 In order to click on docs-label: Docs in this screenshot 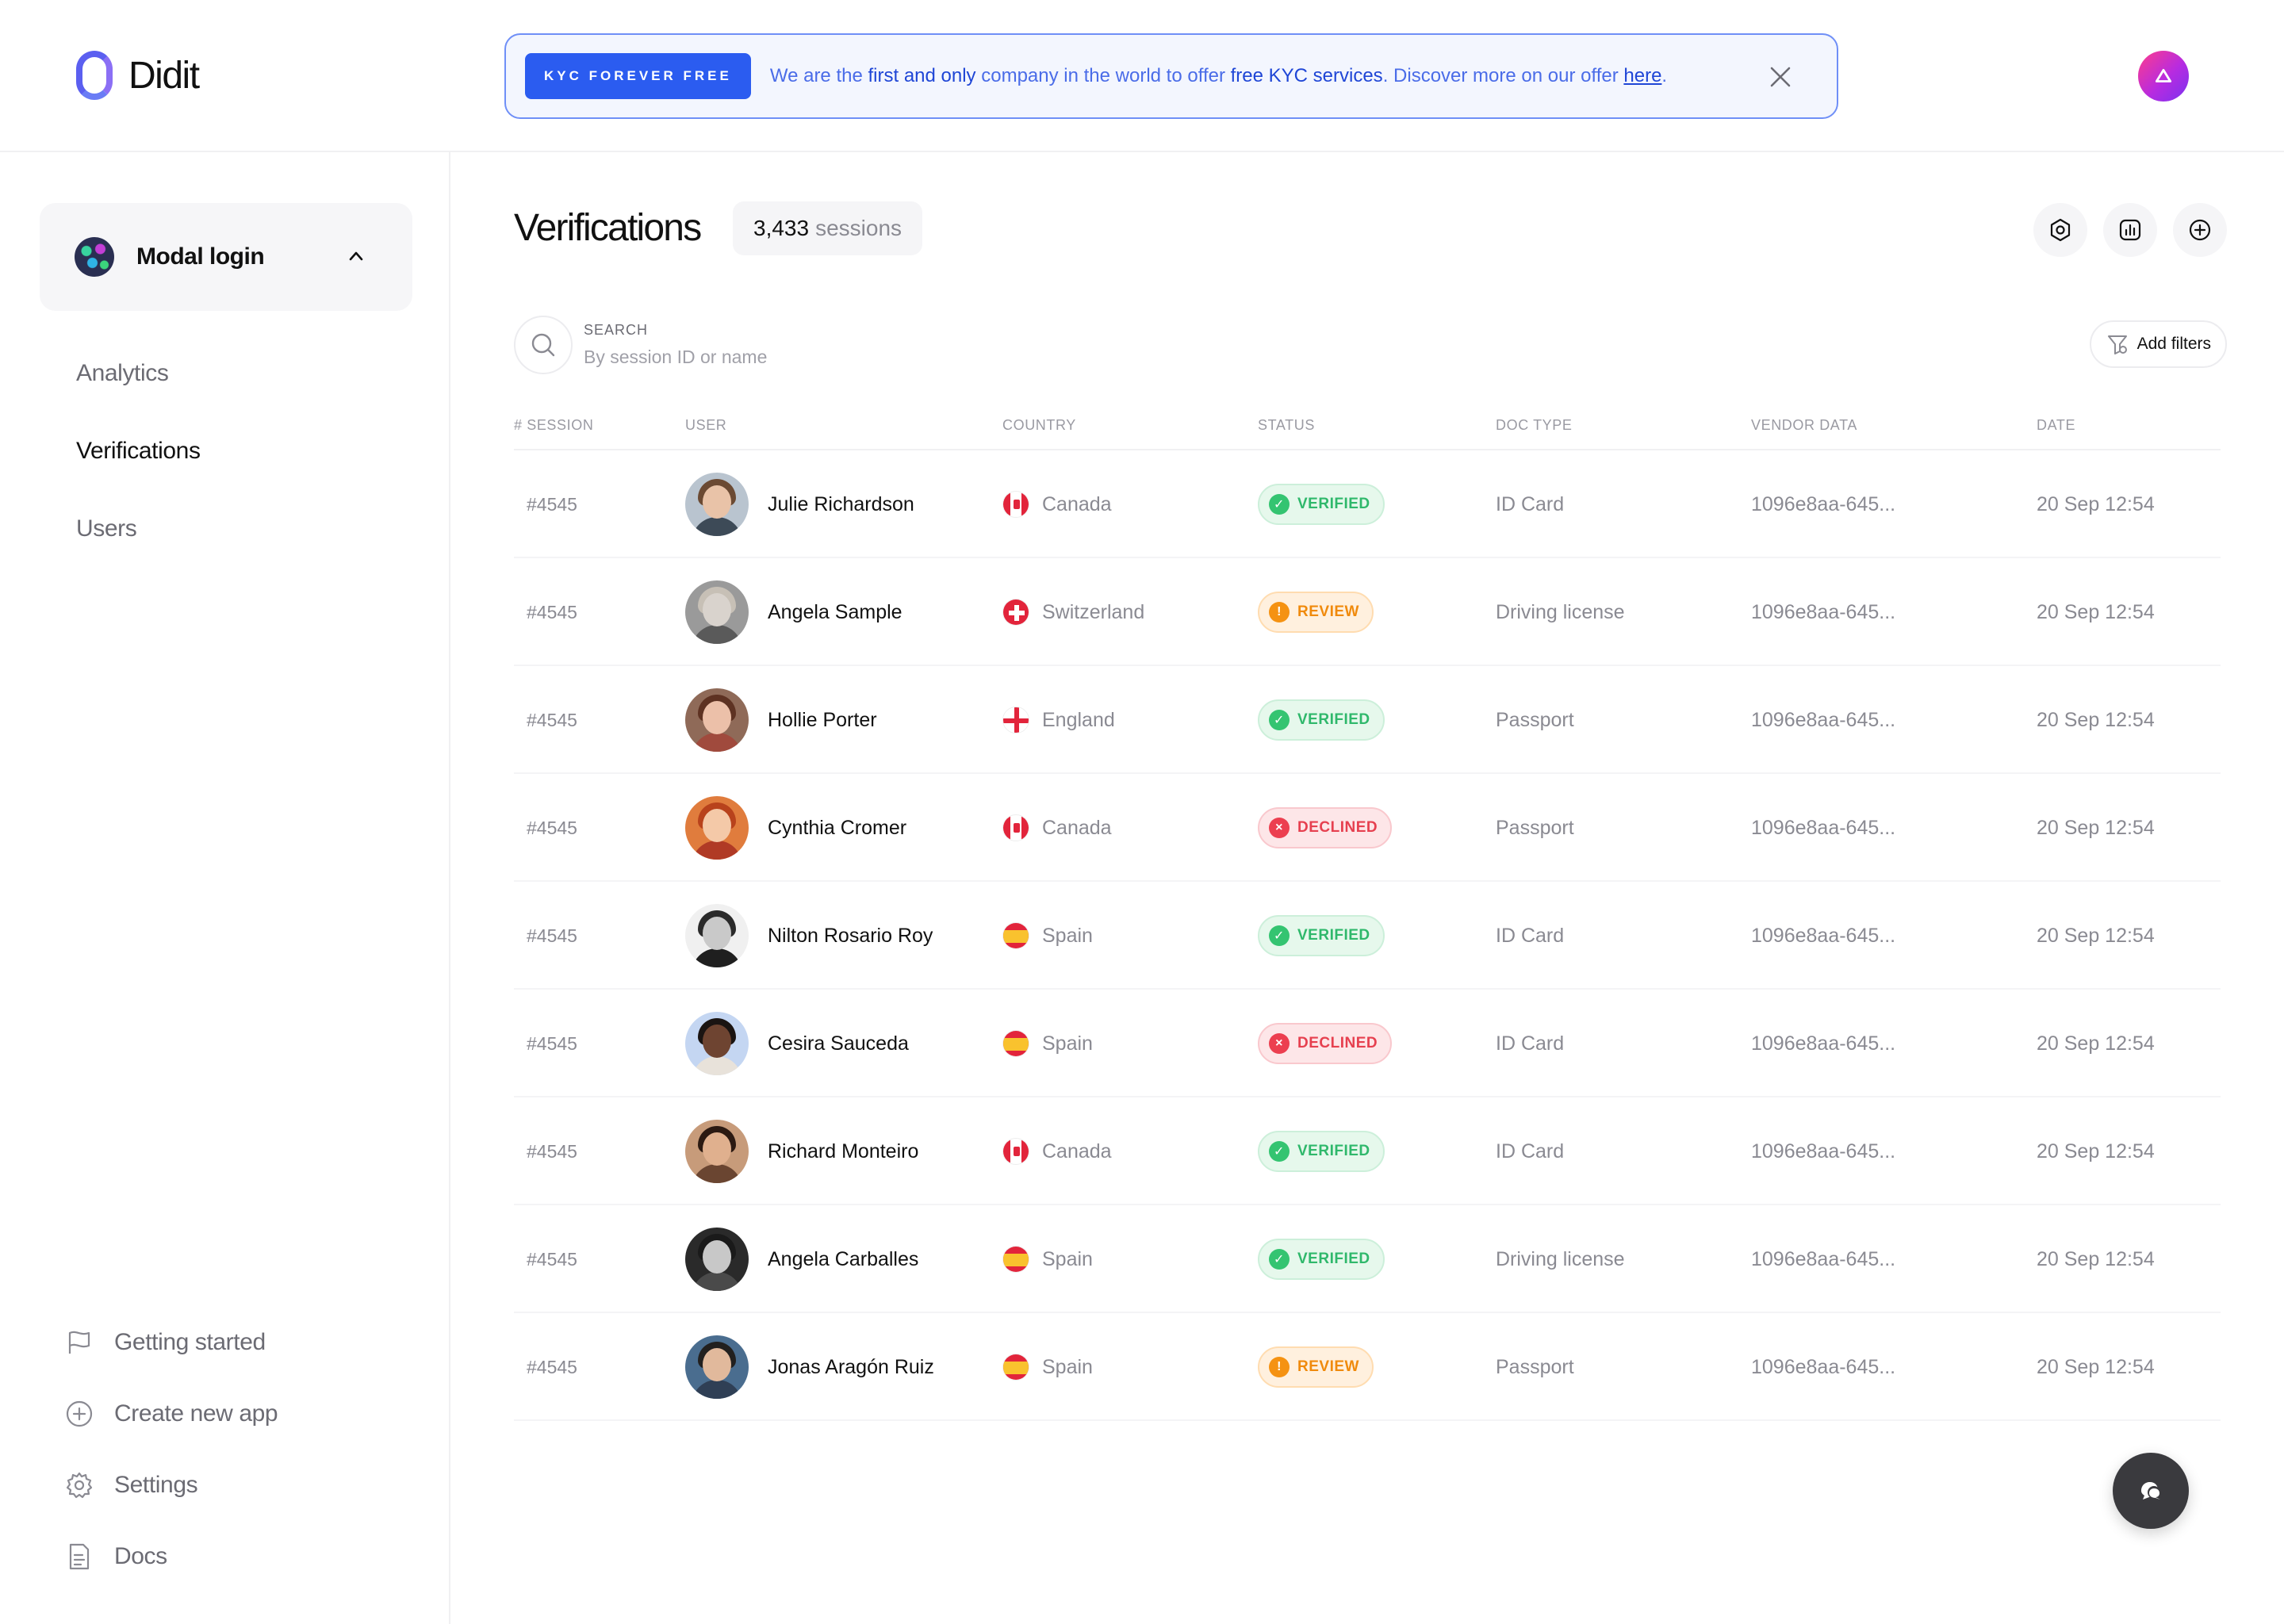, I will do `click(140, 1556)`.